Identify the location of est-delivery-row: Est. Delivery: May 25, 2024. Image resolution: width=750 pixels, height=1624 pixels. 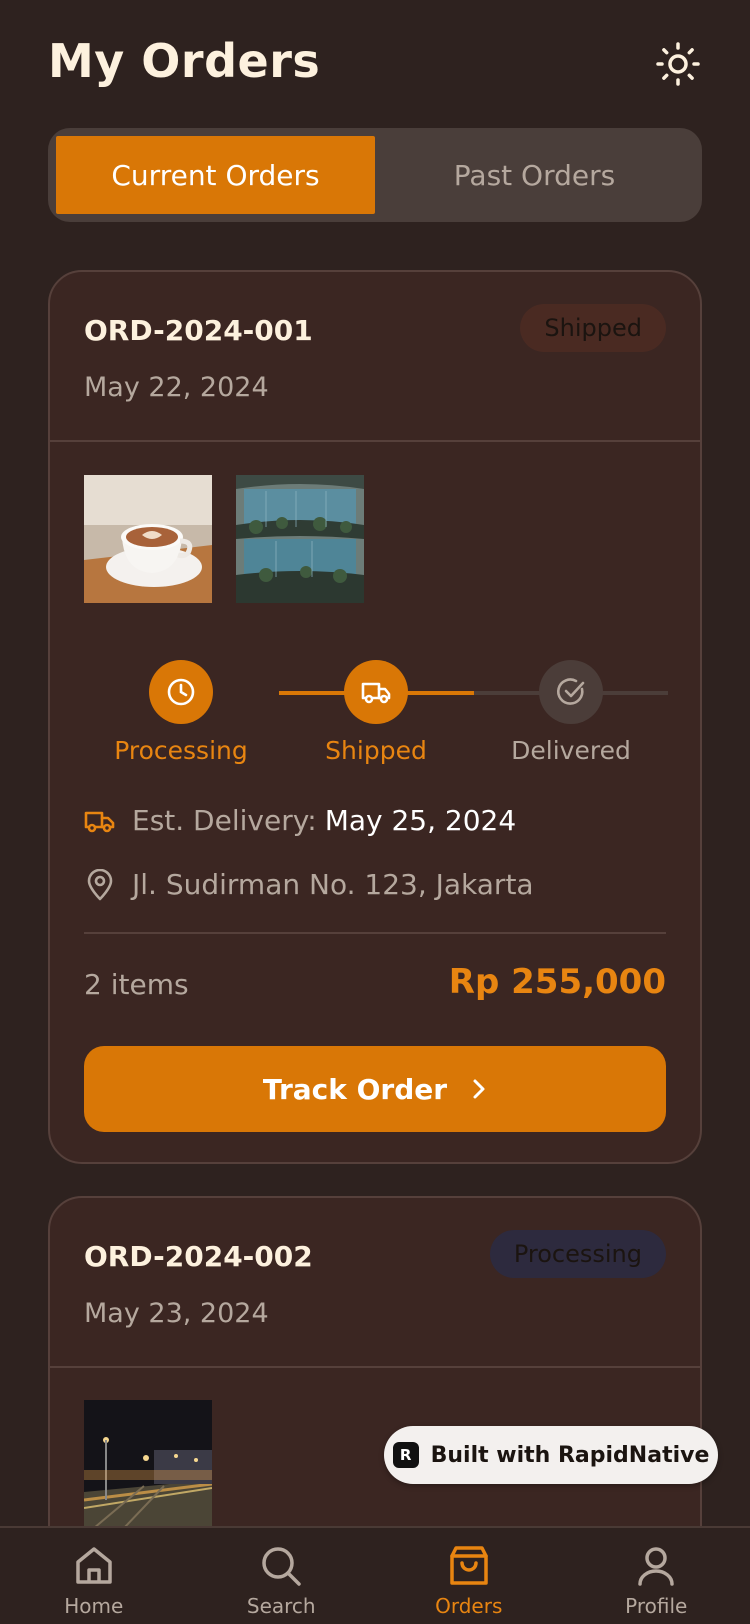
(300, 820).